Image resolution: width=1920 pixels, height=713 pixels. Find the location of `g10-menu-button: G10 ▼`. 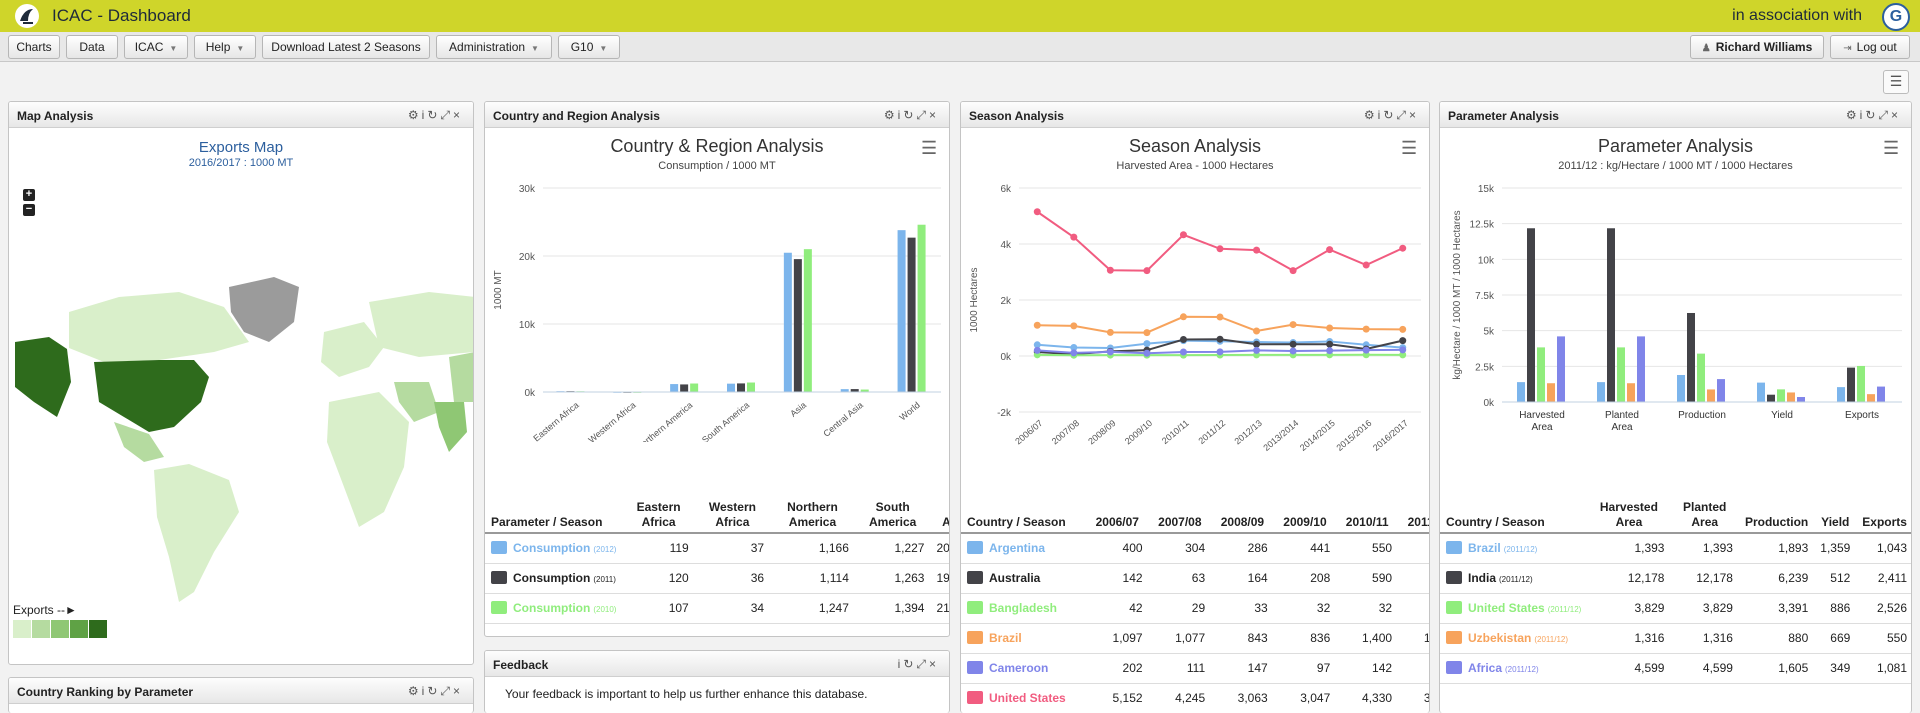

g10-menu-button: G10 ▼ is located at coordinates (589, 47).